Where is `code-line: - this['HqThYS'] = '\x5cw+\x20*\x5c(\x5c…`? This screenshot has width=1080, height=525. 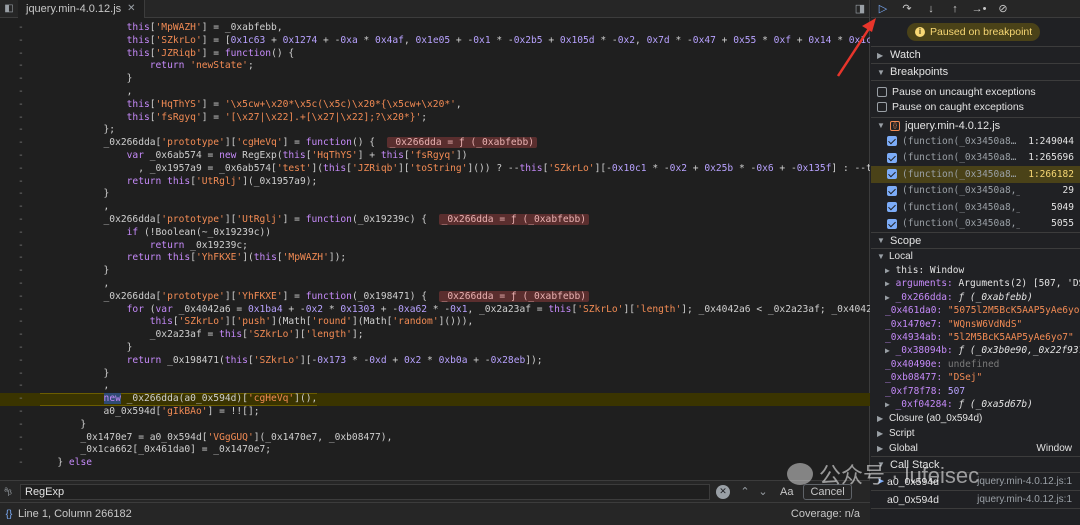 code-line: - this['HqThYS'] = '\x5cw+\x20*\x5c(\x5c… is located at coordinates (435, 105).